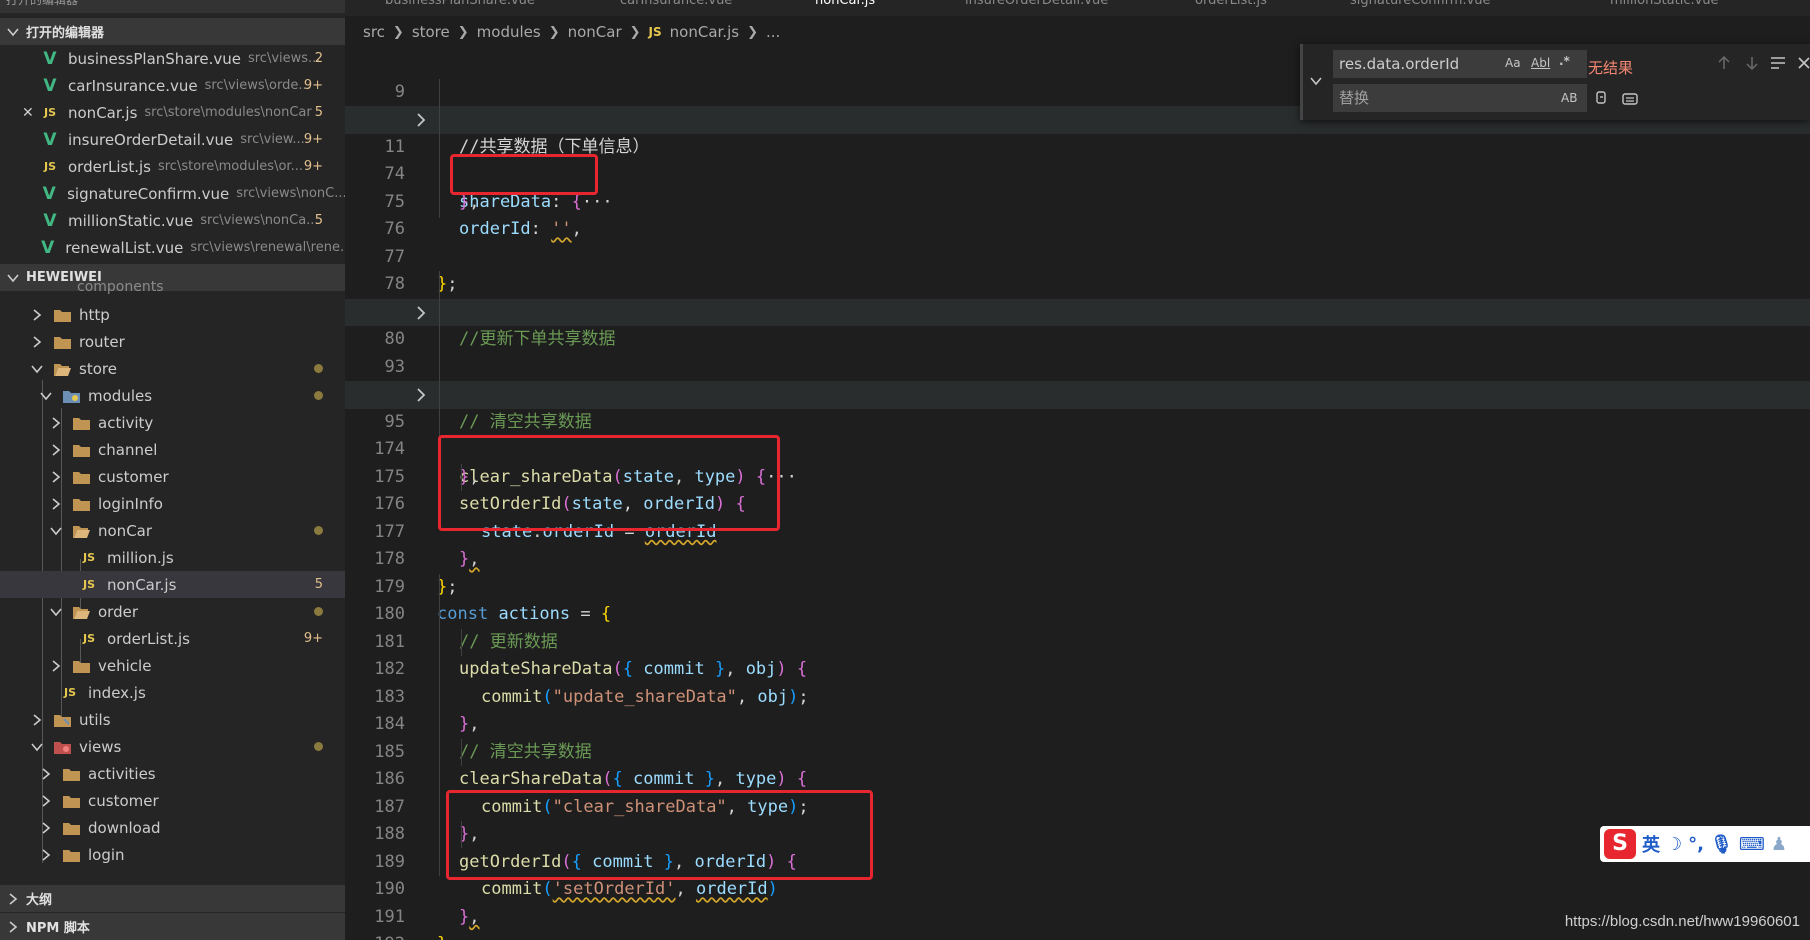 The height and width of the screenshot is (940, 1810). What do you see at coordinates (172, 692) in the screenshot?
I see `tree-file: JS index.js` at bounding box center [172, 692].